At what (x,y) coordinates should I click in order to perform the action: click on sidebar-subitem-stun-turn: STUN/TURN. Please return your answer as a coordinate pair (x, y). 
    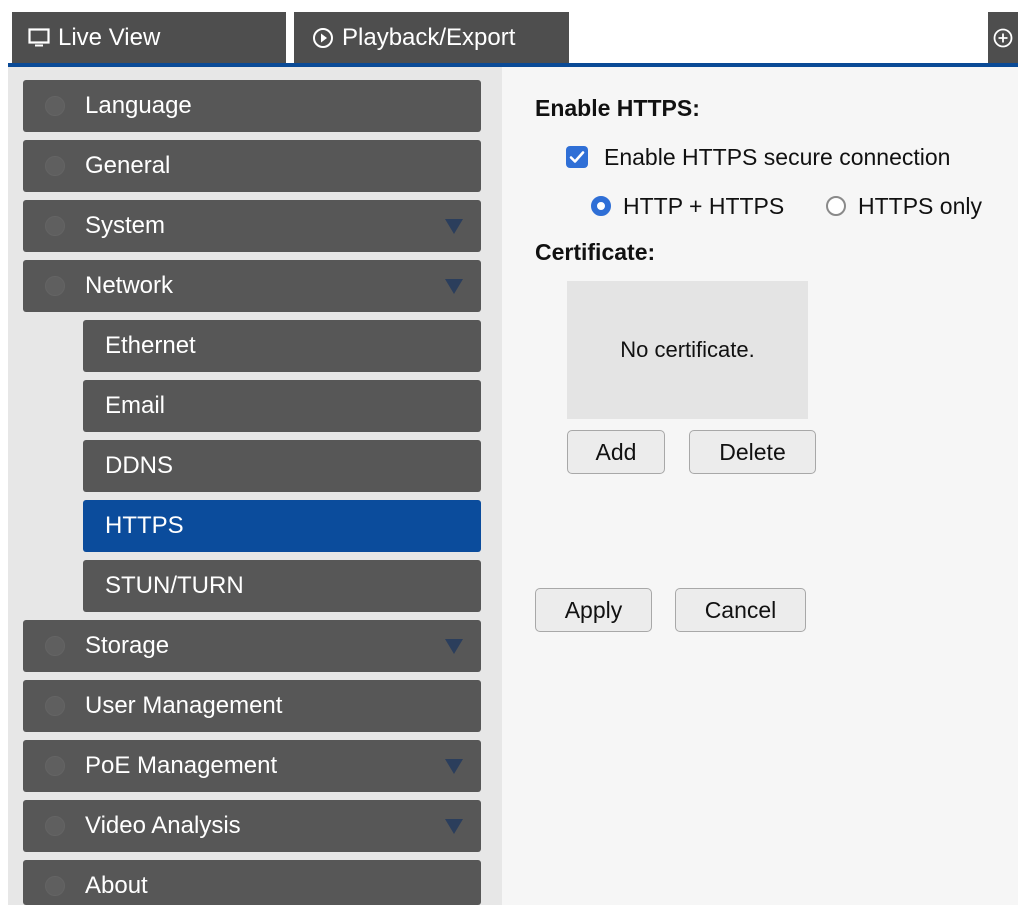
    Looking at the image, I should click on (282, 586).